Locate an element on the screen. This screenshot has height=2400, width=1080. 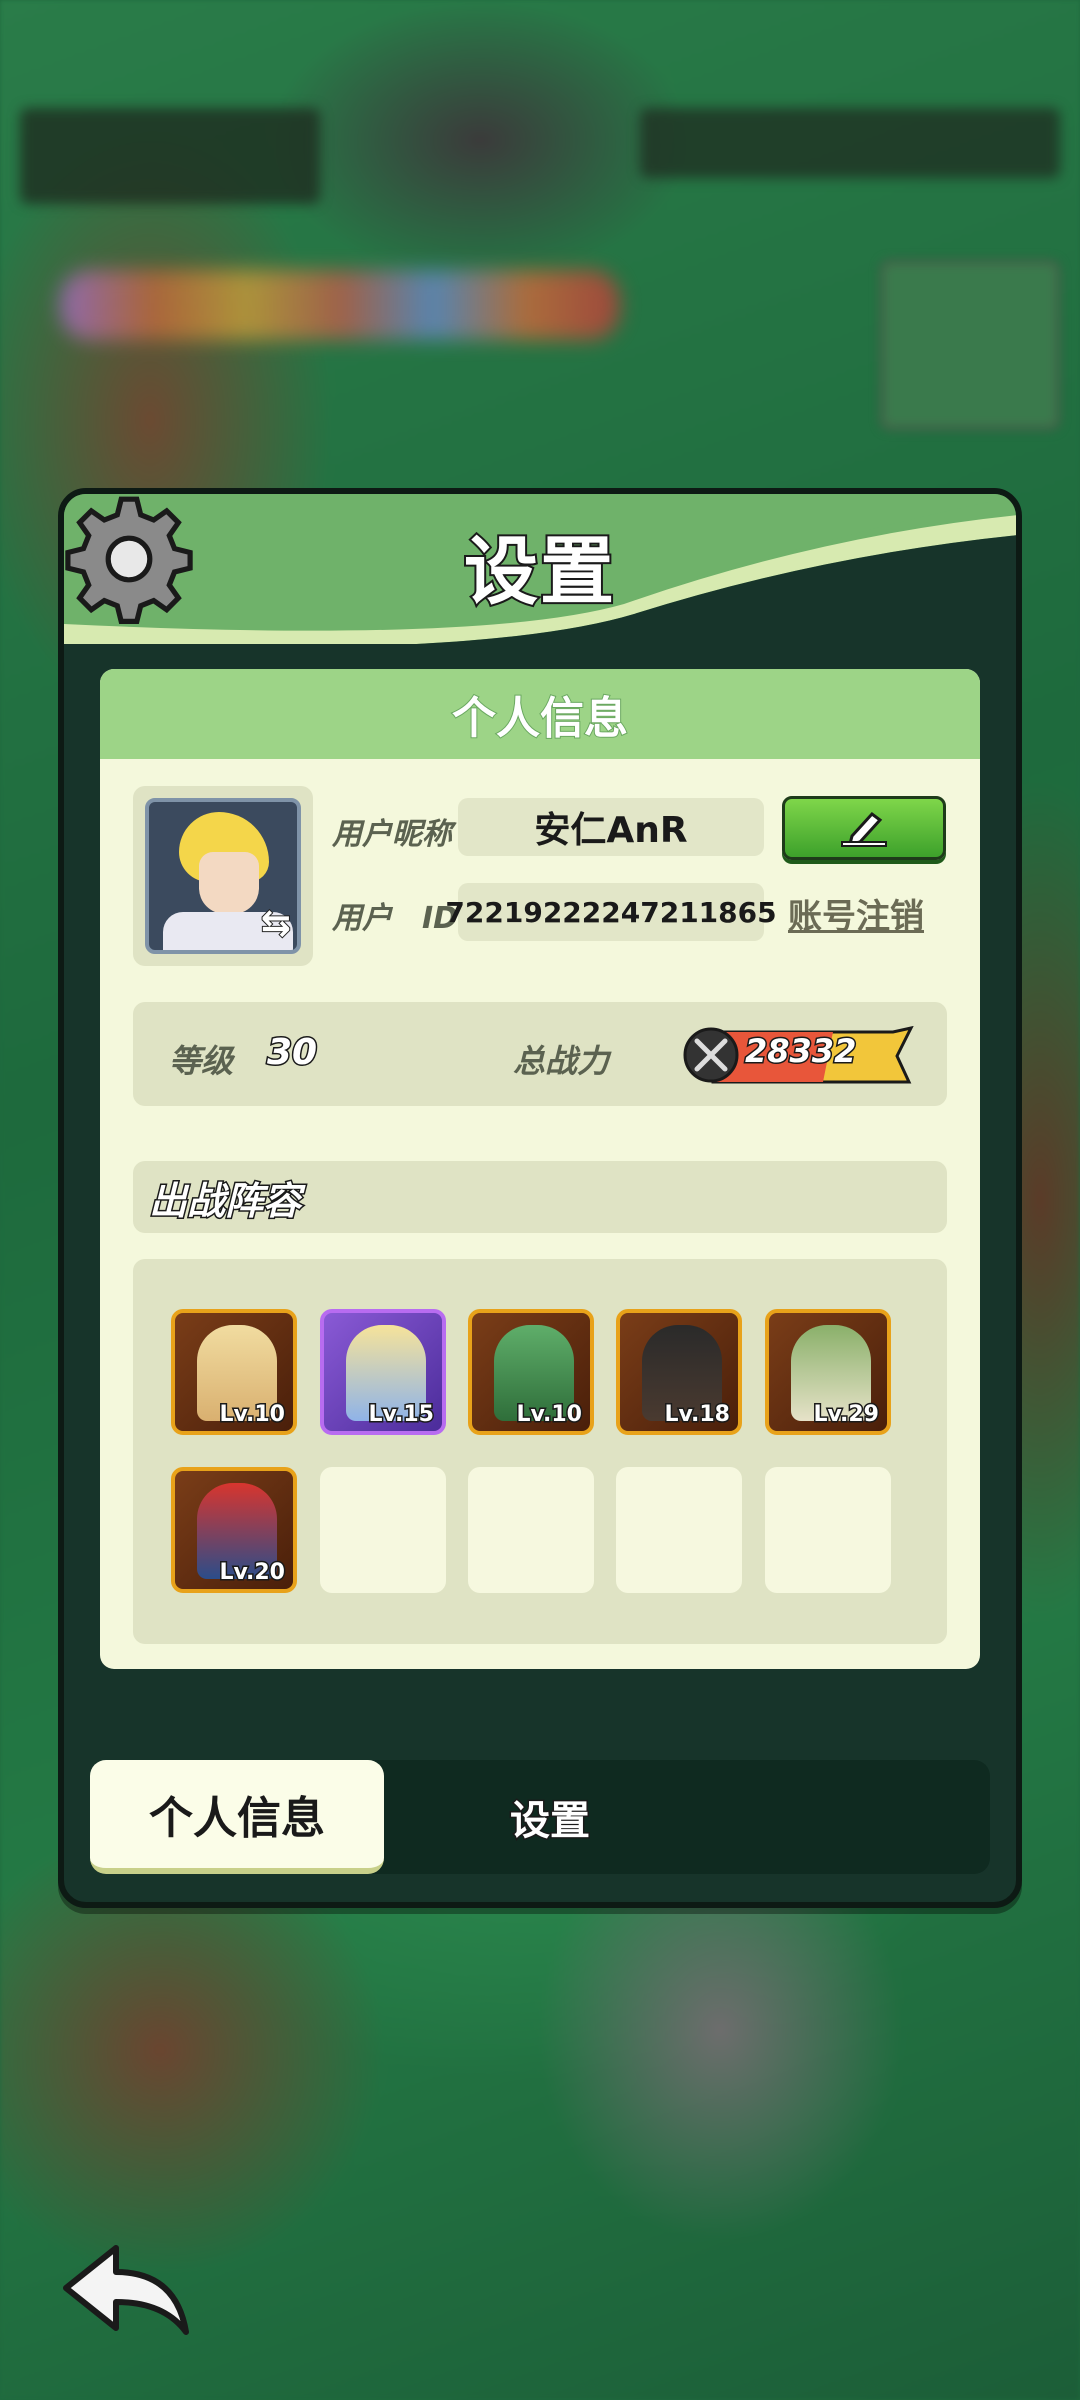
background-hero-row is located at coordinates (340, 305).